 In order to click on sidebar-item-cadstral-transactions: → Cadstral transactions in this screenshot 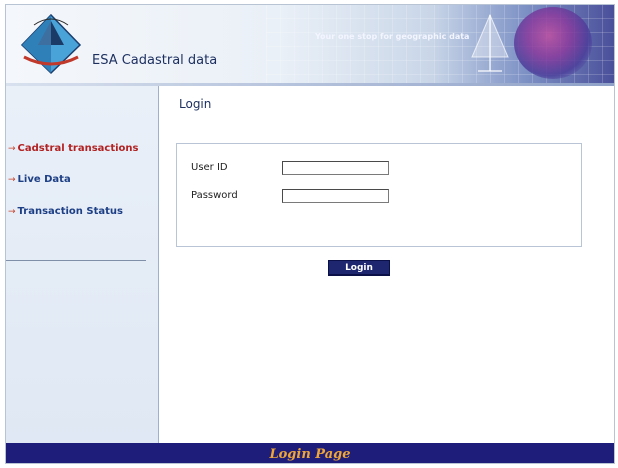, I will do `click(73, 148)`.